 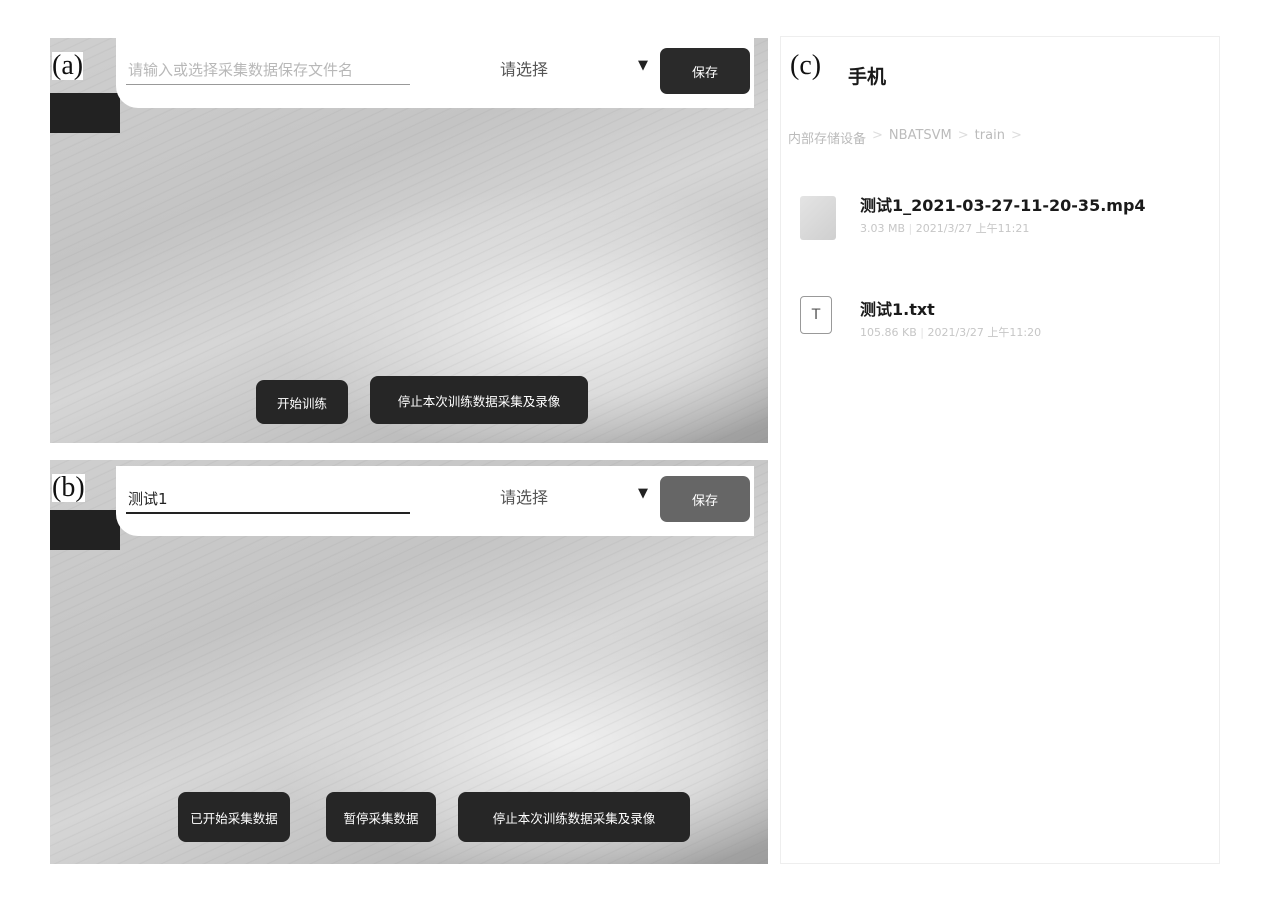 I want to click on panel-label-c: (c), so click(x=806, y=65).